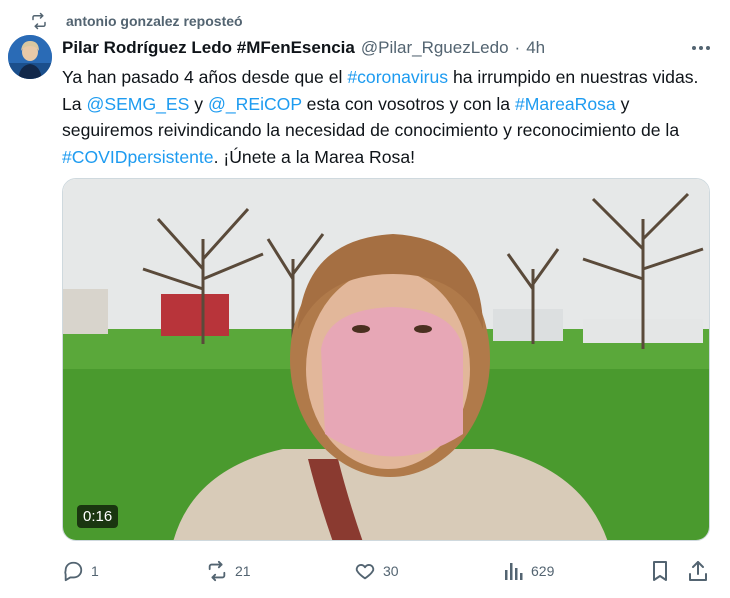 The image size is (730, 598). I want to click on bookmark-icon, so click(660, 571).